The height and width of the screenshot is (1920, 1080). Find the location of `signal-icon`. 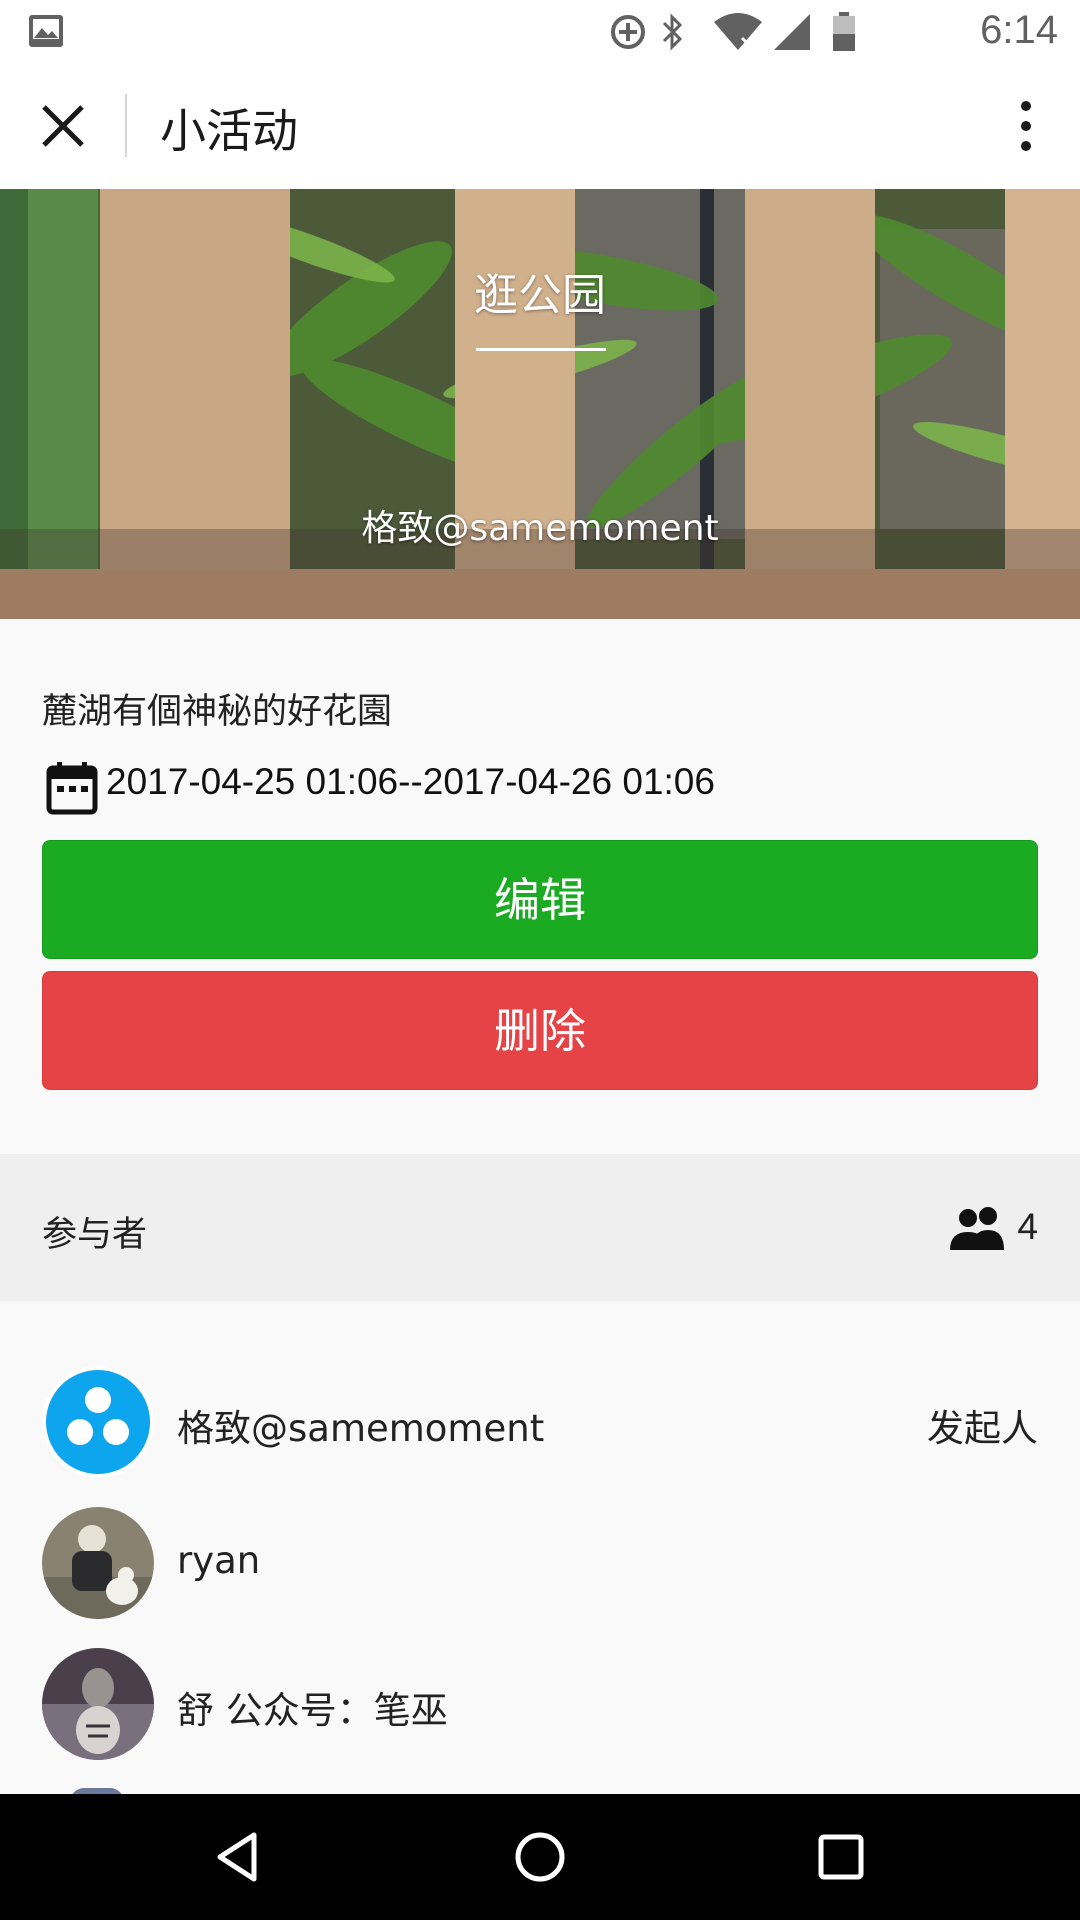

signal-icon is located at coordinates (792, 32).